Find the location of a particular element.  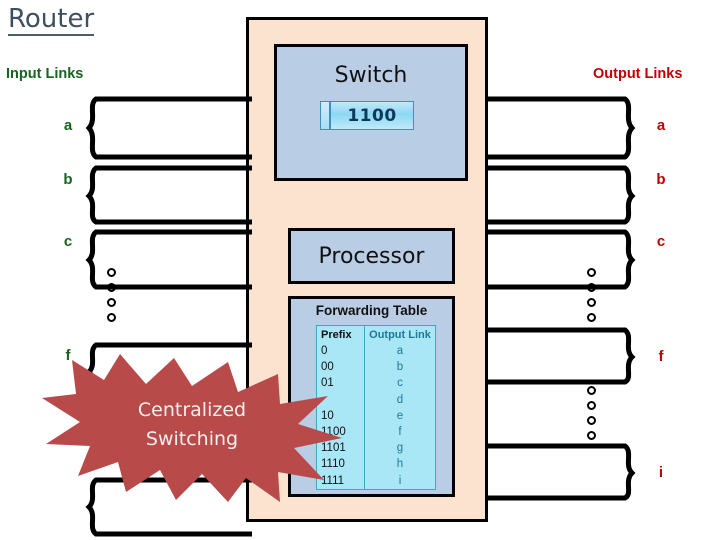

table-cell-output-link: i is located at coordinates (400, 480).